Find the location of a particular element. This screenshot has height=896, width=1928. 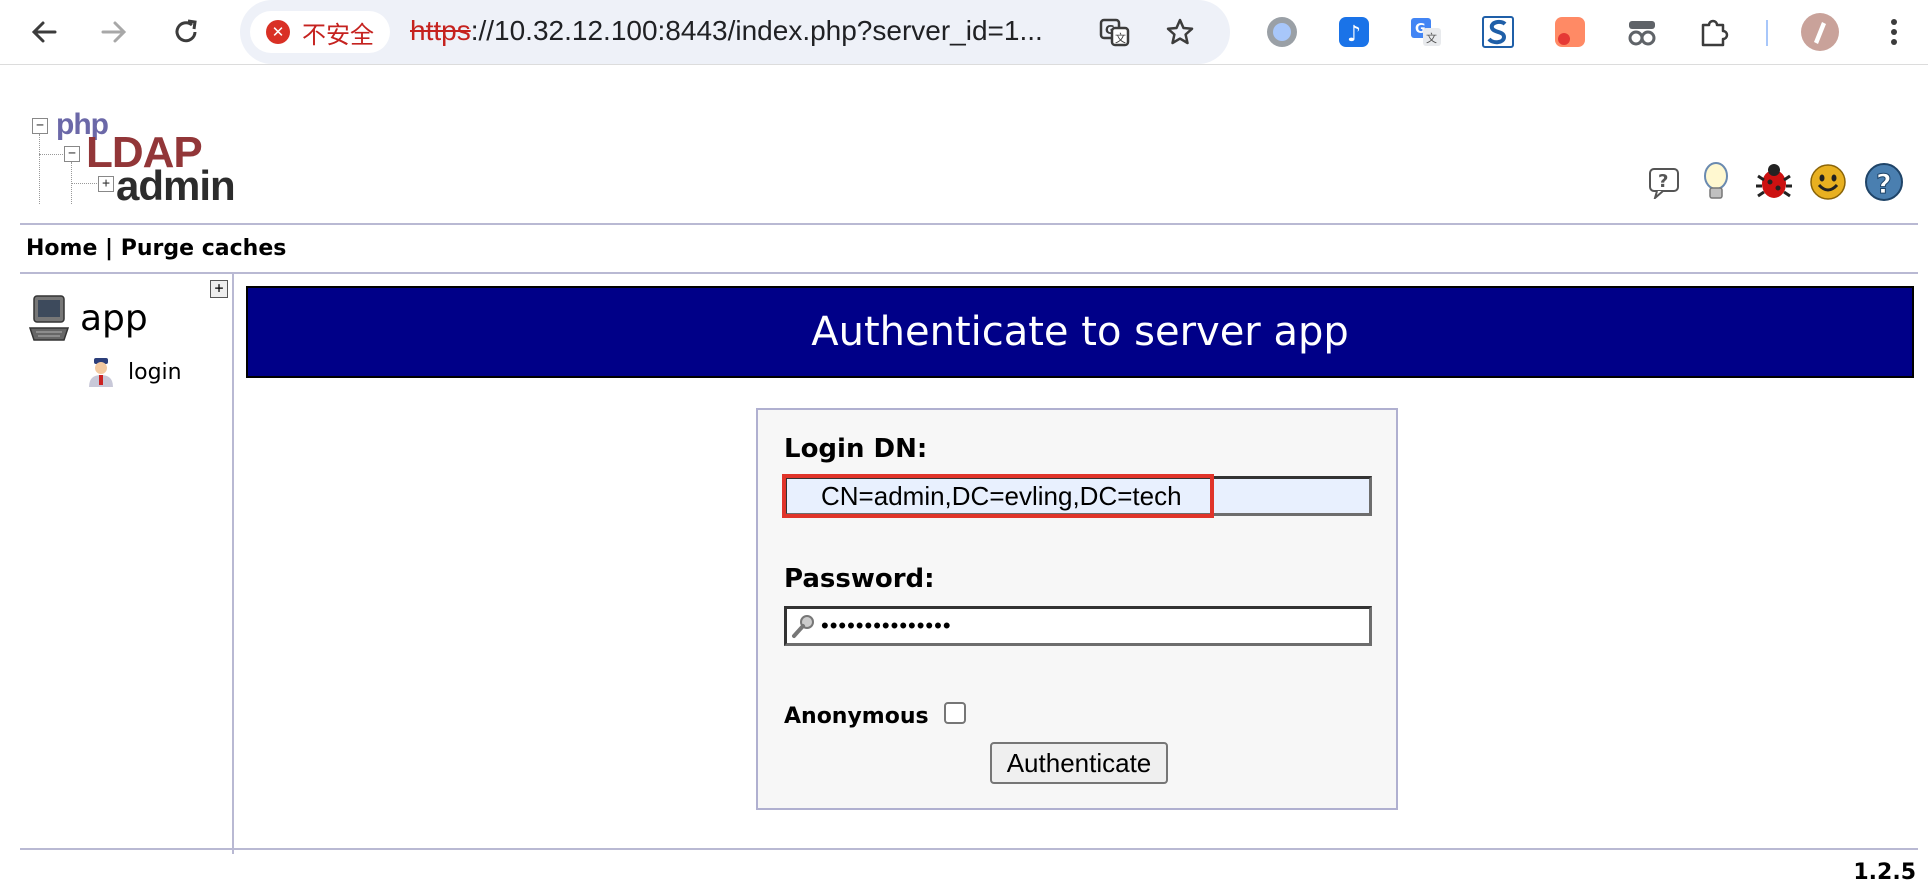

puzzle-icon is located at coordinates (1714, 32).